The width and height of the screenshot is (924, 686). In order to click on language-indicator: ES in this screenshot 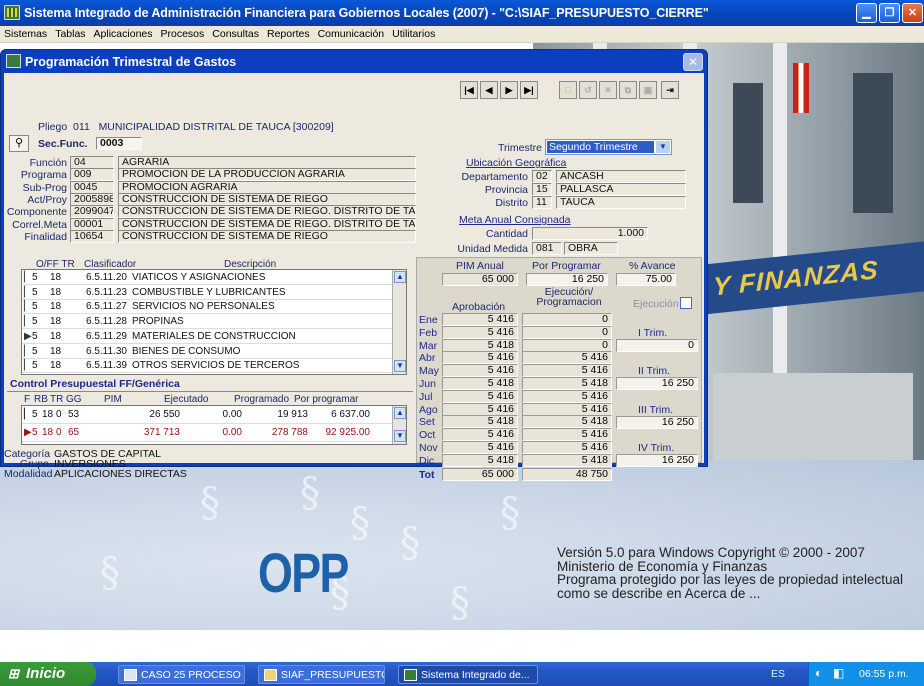, I will do `click(778, 674)`.